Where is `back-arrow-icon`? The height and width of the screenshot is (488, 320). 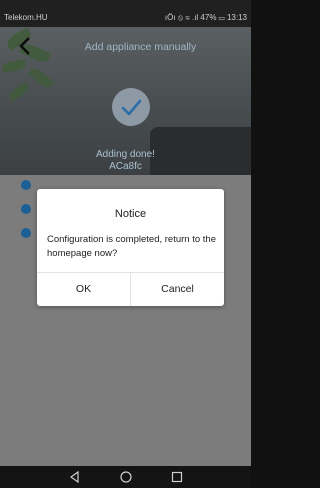 back-arrow-icon is located at coordinates (25, 46).